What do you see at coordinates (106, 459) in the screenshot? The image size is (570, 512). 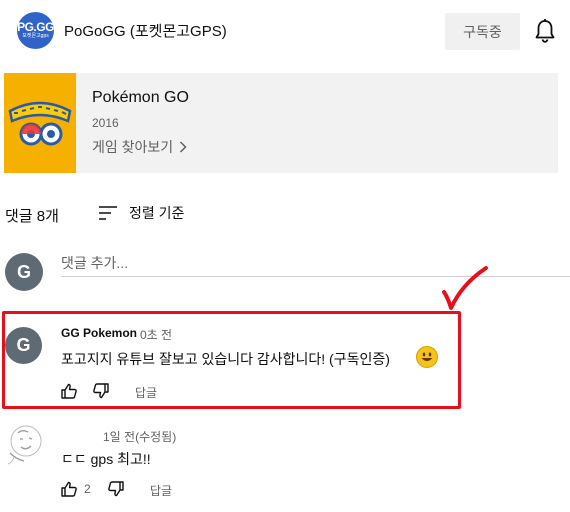 I see `comment-text: ㄷㄷ gps 최고!!` at bounding box center [106, 459].